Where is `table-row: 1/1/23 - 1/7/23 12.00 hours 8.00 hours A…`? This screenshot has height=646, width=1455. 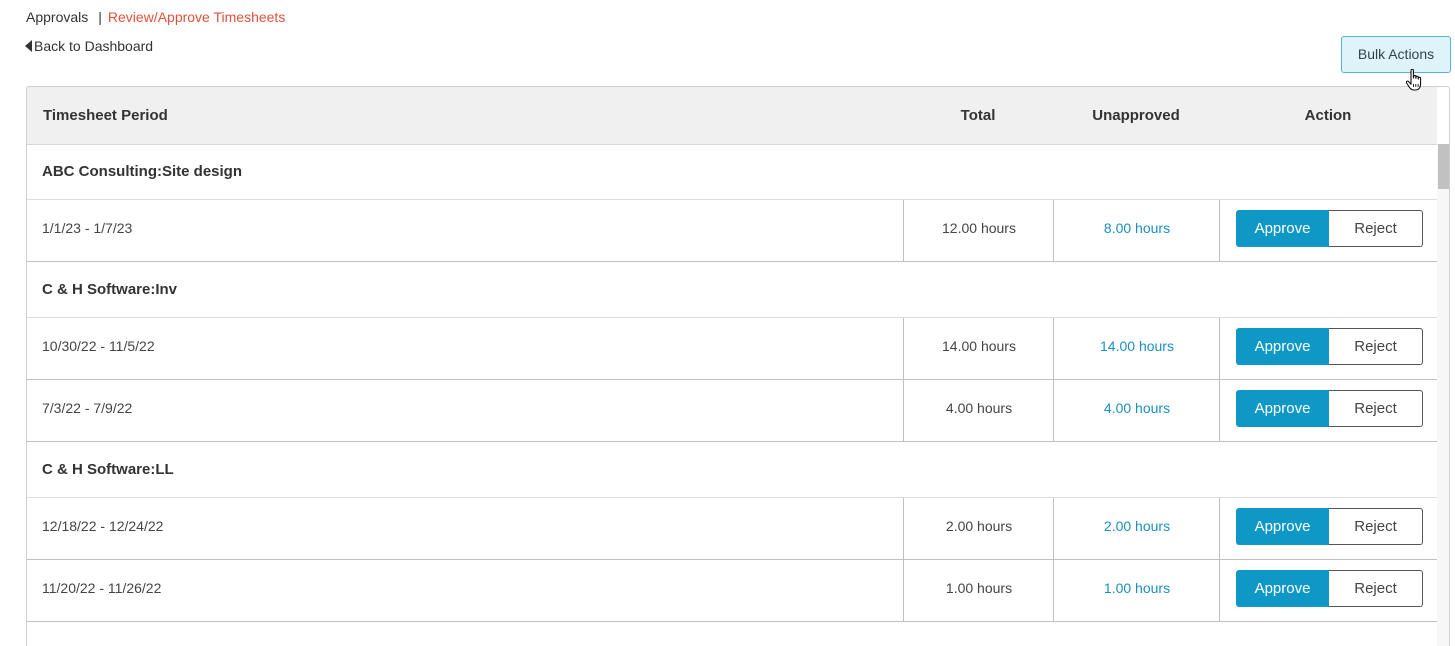
table-row: 1/1/23 - 1/7/23 12.00 hours 8.00 hours A… is located at coordinates (732, 231).